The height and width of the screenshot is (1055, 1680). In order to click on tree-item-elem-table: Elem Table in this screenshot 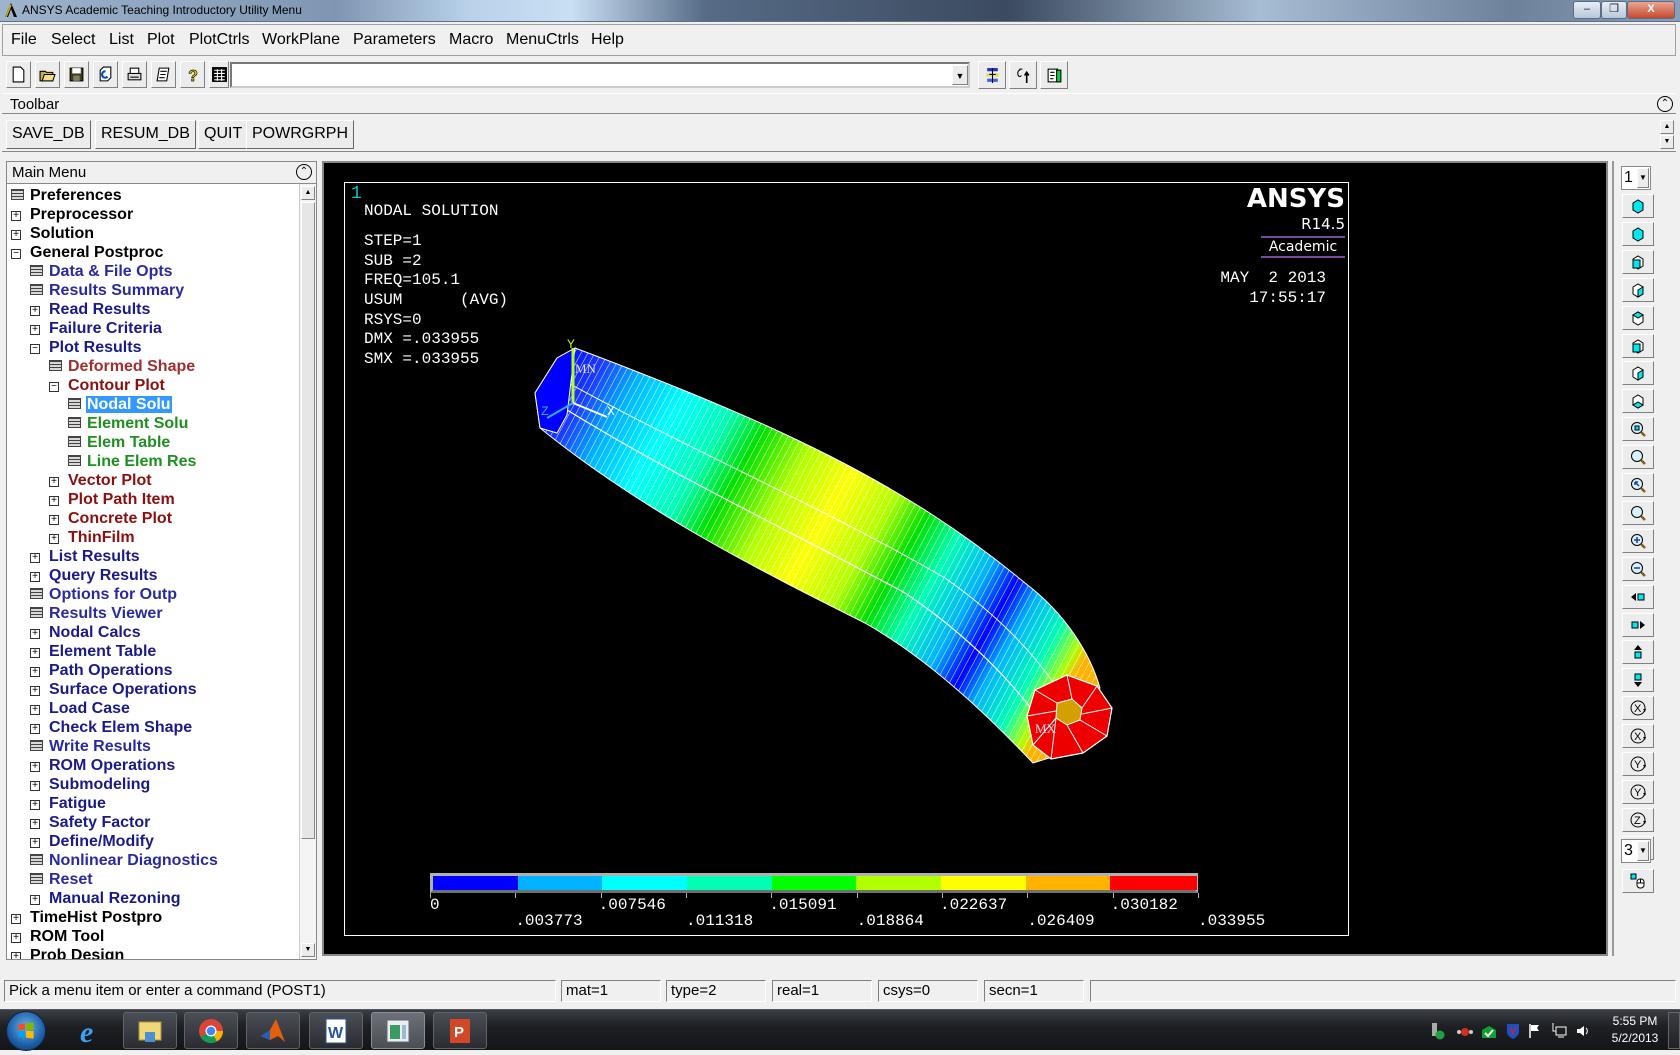, I will do `click(119, 442)`.